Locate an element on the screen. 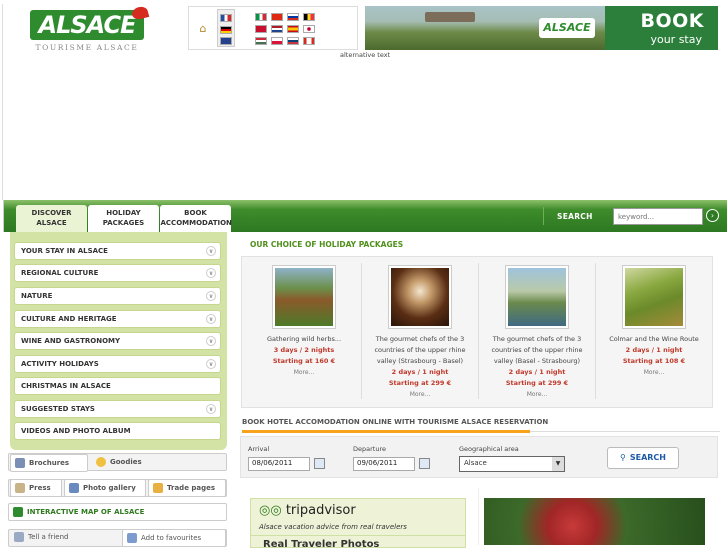 This screenshot has width=727, height=550. menu-item-your-stay: YOUR STAY IN ALSACE ∨ is located at coordinates (117, 251).